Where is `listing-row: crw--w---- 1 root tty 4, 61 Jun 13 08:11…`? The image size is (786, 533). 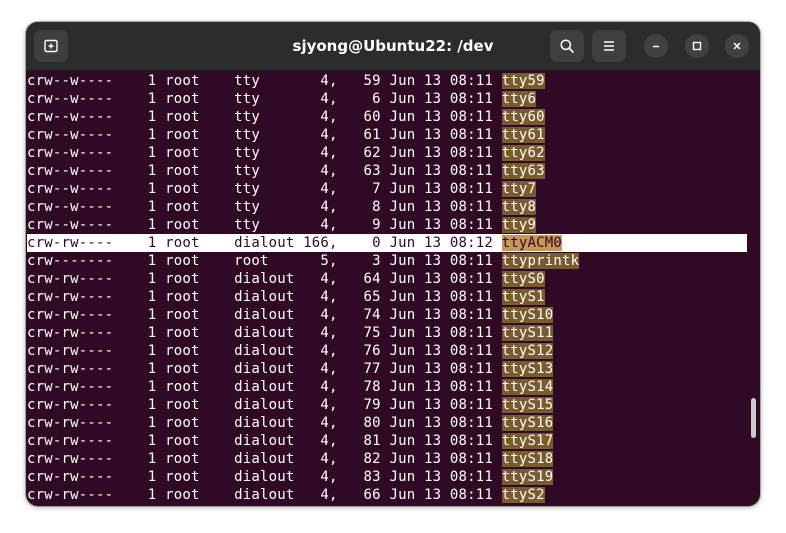 listing-row: crw--w---- 1 root tty 4, 61 Jun 13 08:11… is located at coordinates (387, 135).